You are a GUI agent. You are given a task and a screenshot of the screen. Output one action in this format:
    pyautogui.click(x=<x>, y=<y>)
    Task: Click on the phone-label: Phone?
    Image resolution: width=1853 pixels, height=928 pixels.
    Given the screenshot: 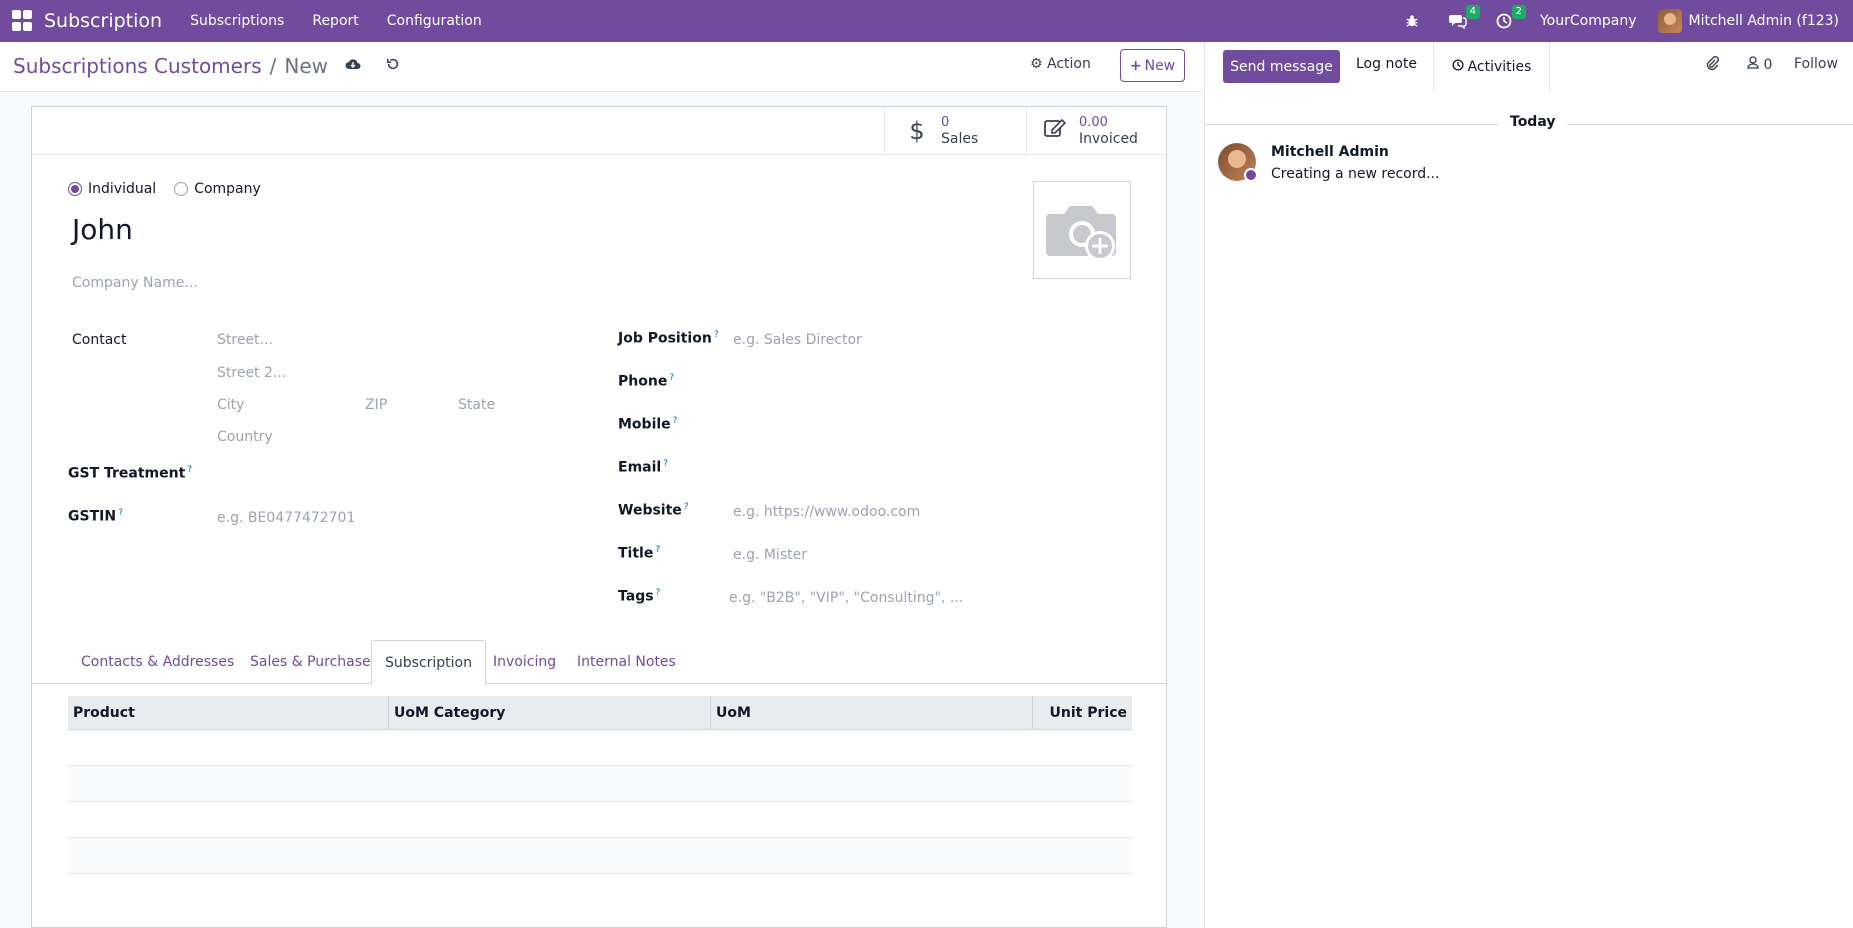 What is the action you would take?
    pyautogui.click(x=646, y=381)
    